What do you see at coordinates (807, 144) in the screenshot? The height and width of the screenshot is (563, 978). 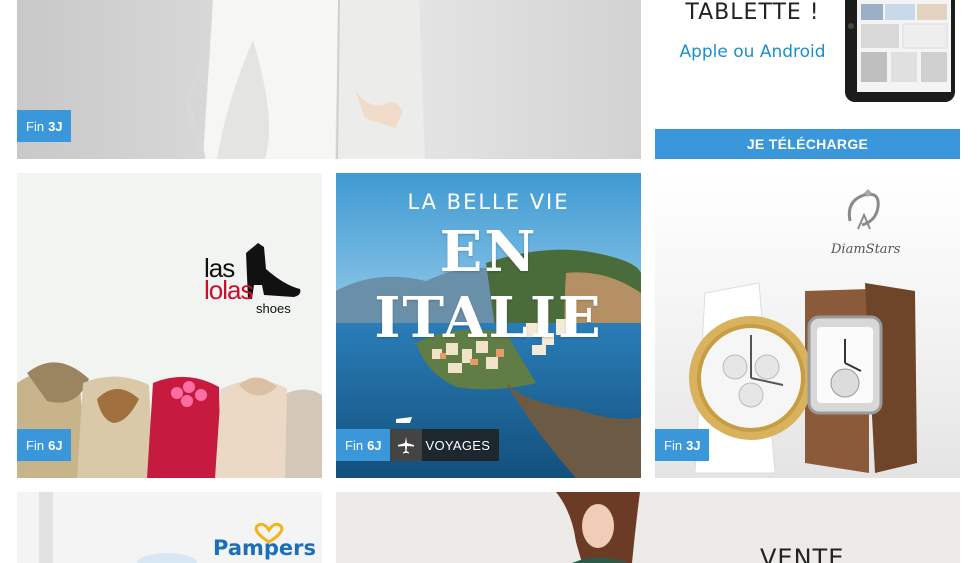 I see `download-button: JE TÉLÉCHARGE` at bounding box center [807, 144].